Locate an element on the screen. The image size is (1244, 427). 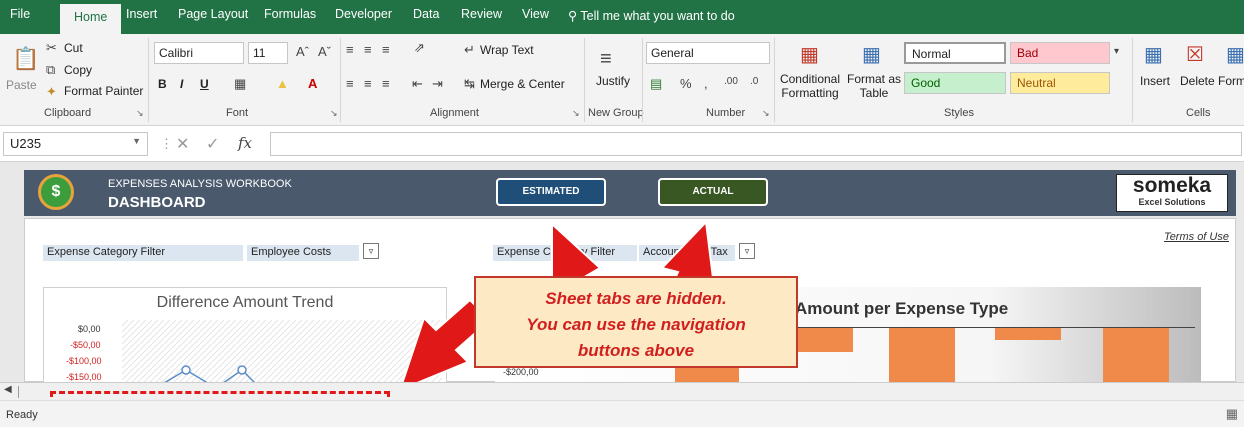
callout-line-1: Sheet tabs are hidden. is located at coordinates (636, 298).